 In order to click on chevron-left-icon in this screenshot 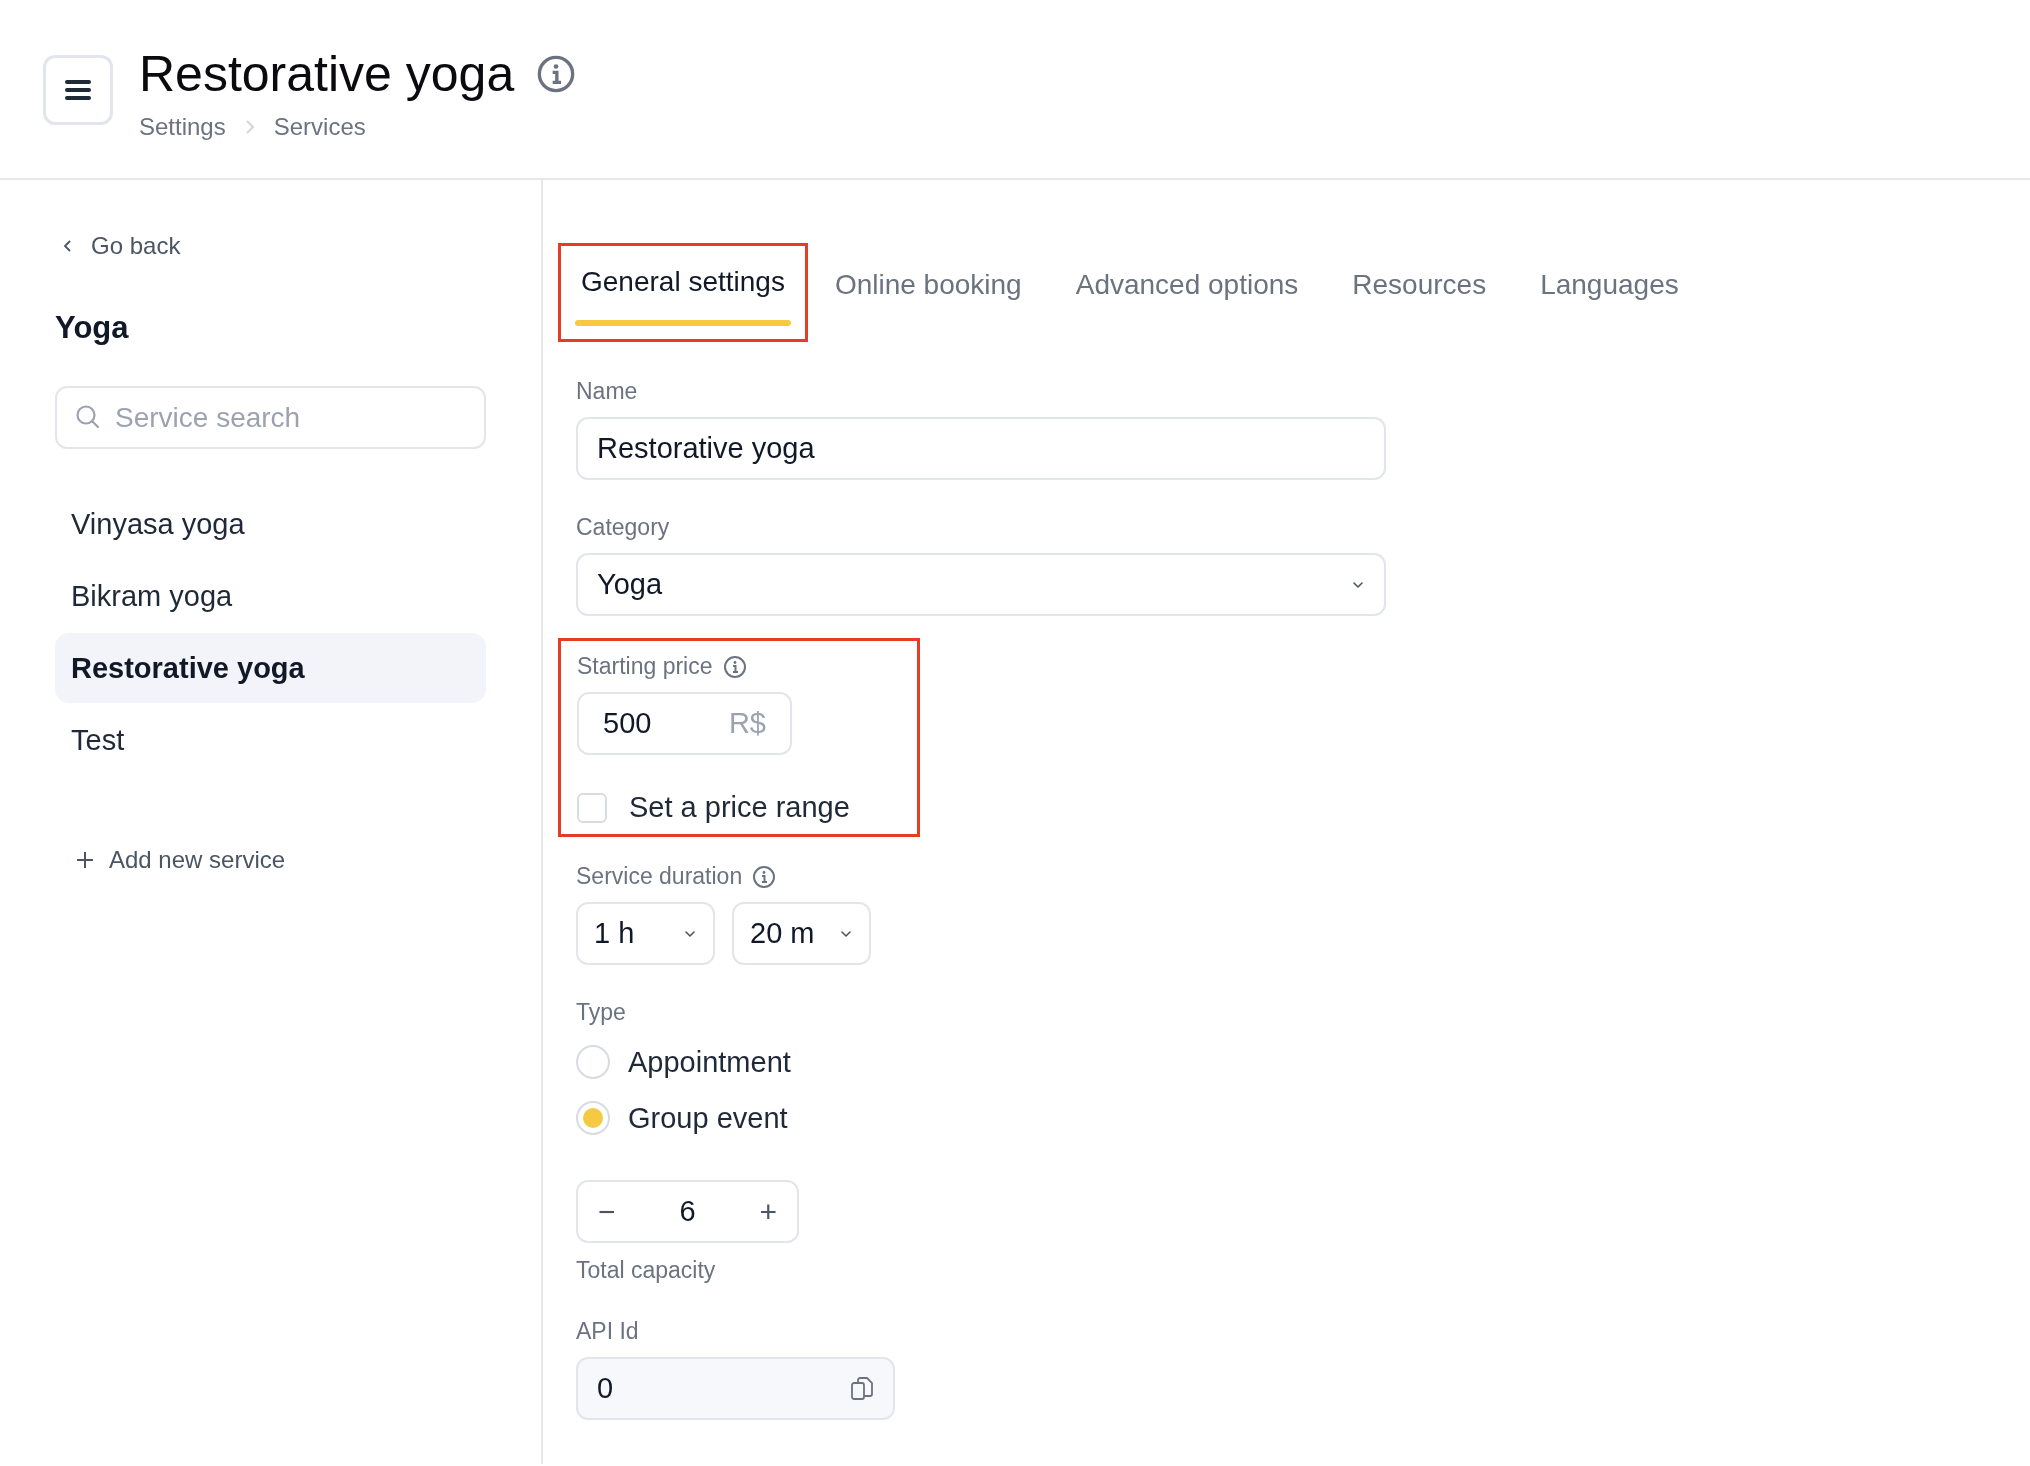, I will do `click(68, 246)`.